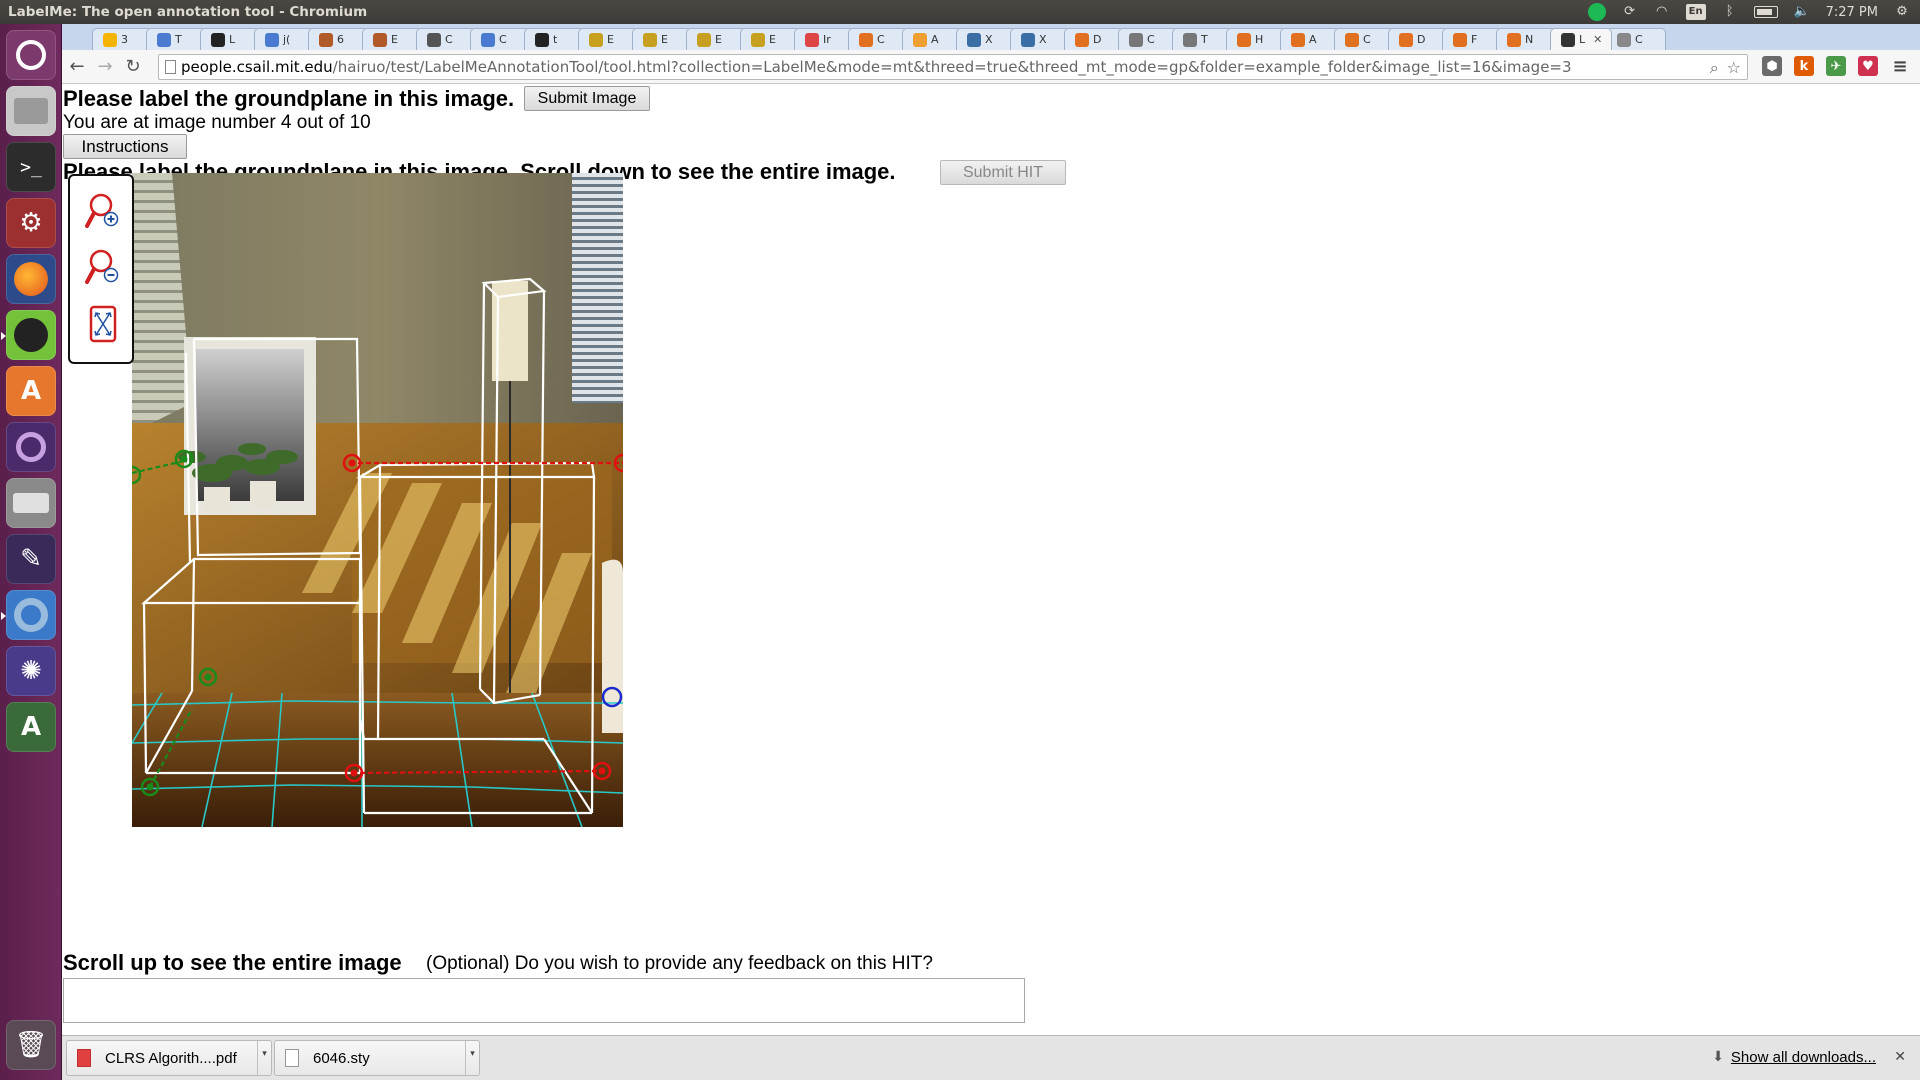 The height and width of the screenshot is (1080, 1920). Describe the element at coordinates (1900, 66) in the screenshot. I see `chrome-menu-icon: ≡` at that location.